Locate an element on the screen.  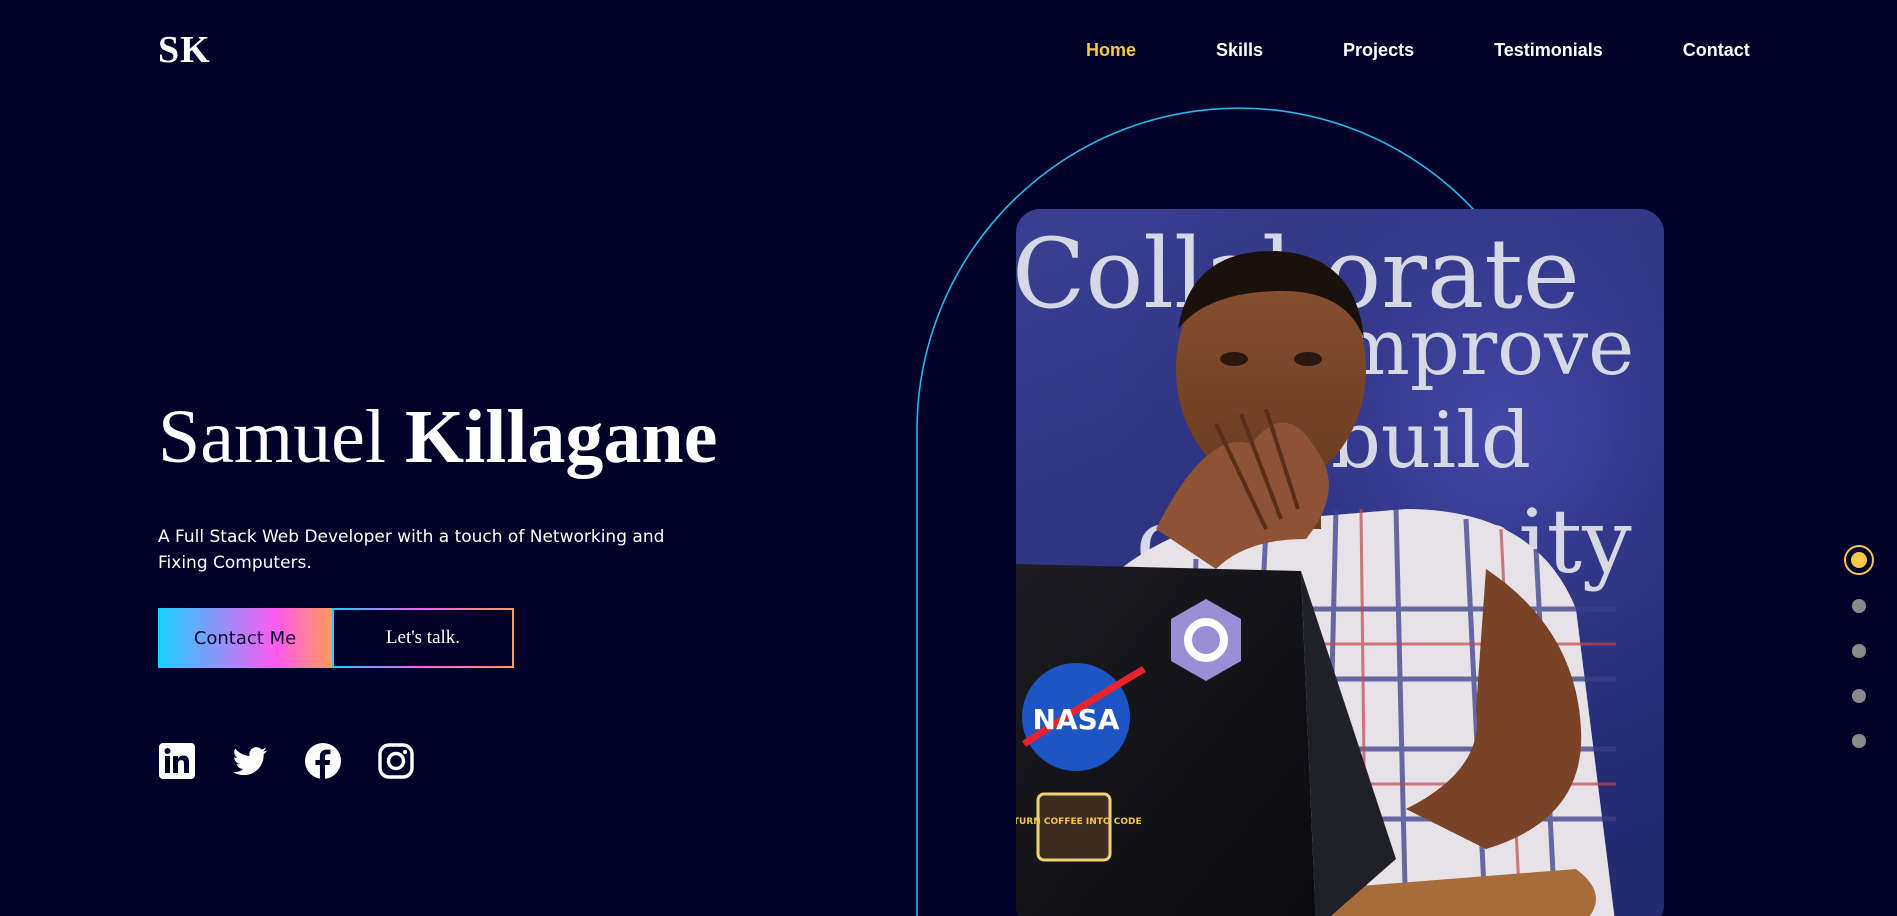
instagram-icon is located at coordinates (396, 761).